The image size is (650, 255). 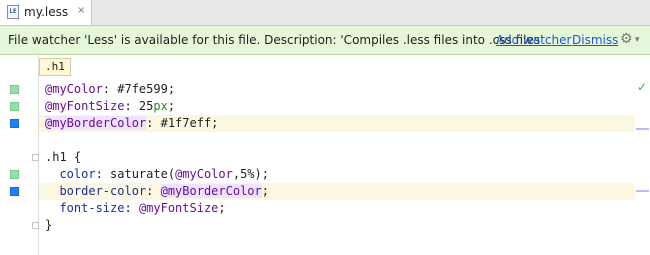 I want to click on code-line: @myBorderColor: #1f7eff;, so click(x=131, y=123).